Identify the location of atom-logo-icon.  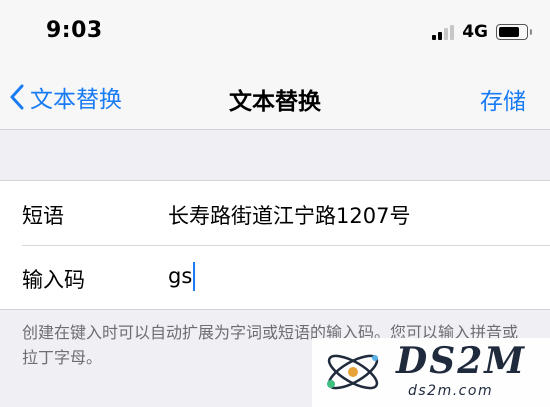
(353, 372).